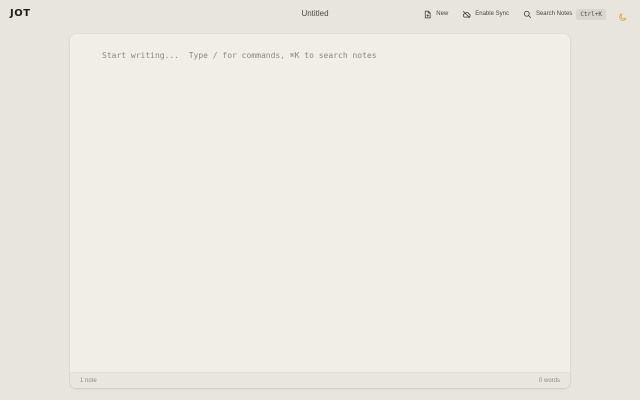 This screenshot has height=400, width=640. I want to click on moon-icon, so click(623, 17).